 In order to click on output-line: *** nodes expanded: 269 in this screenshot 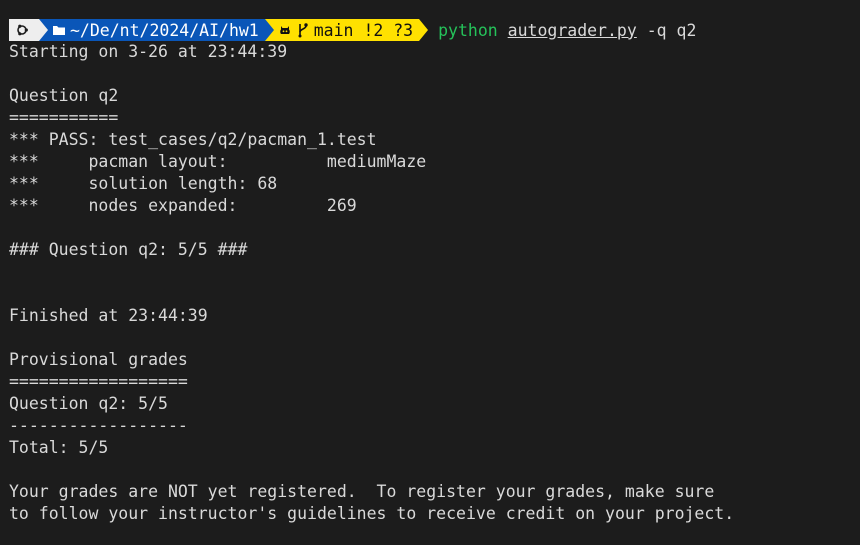, I will do `click(183, 205)`.